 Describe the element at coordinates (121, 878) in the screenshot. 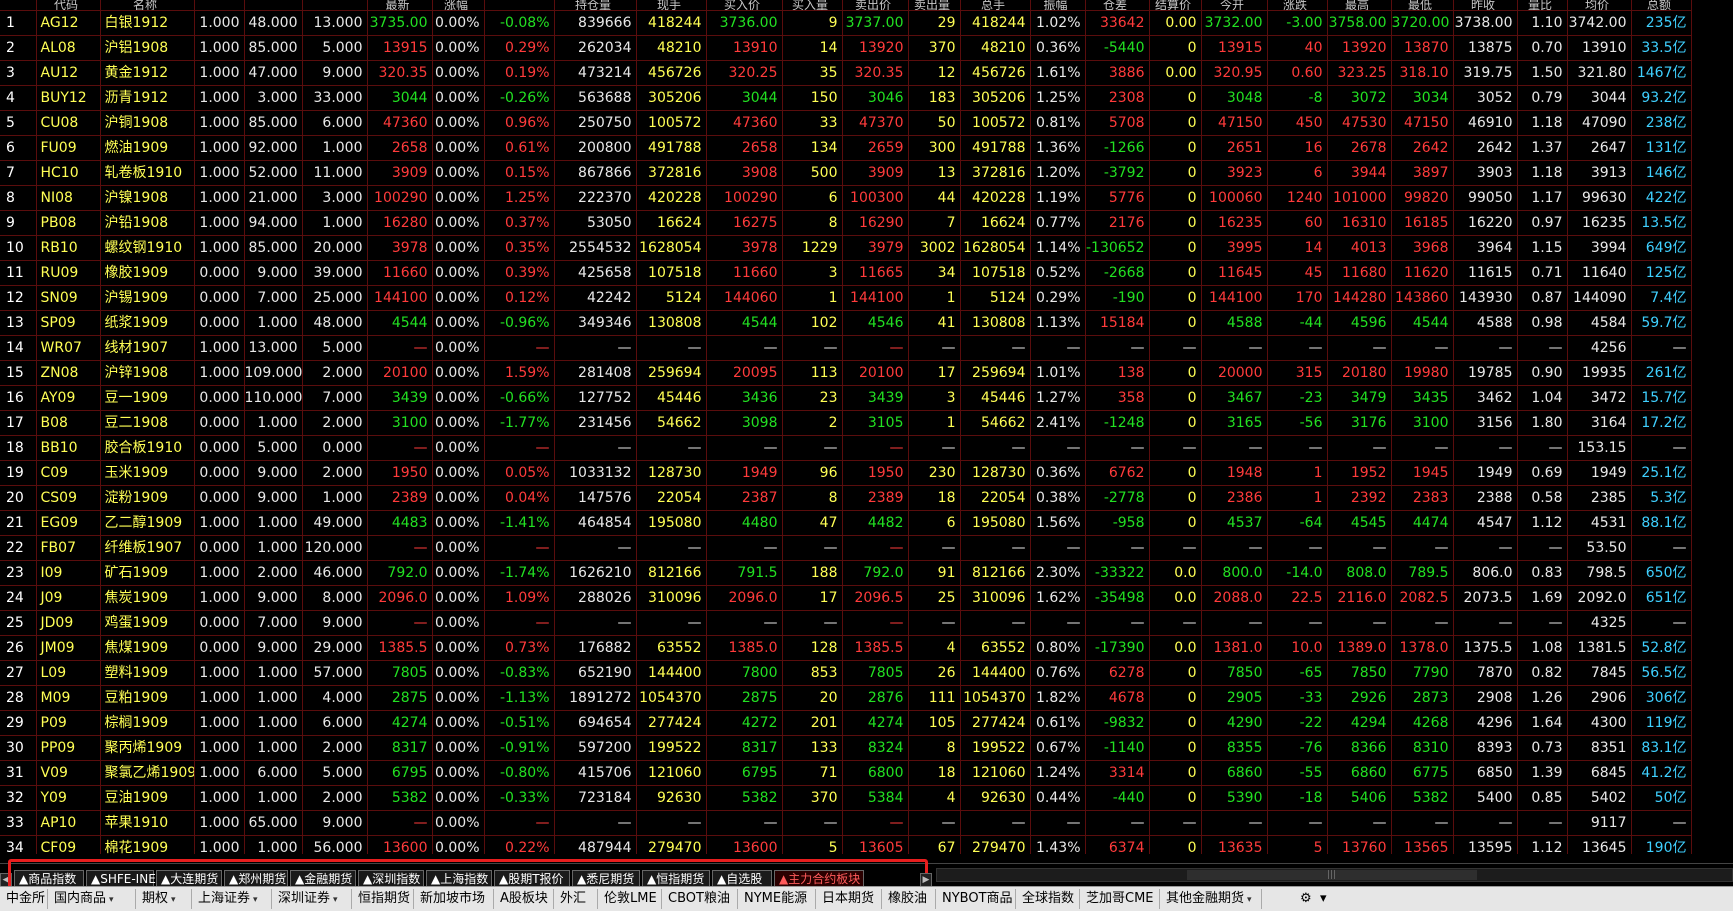

I see `sheet-tab: ▲SHFE-INE` at that location.